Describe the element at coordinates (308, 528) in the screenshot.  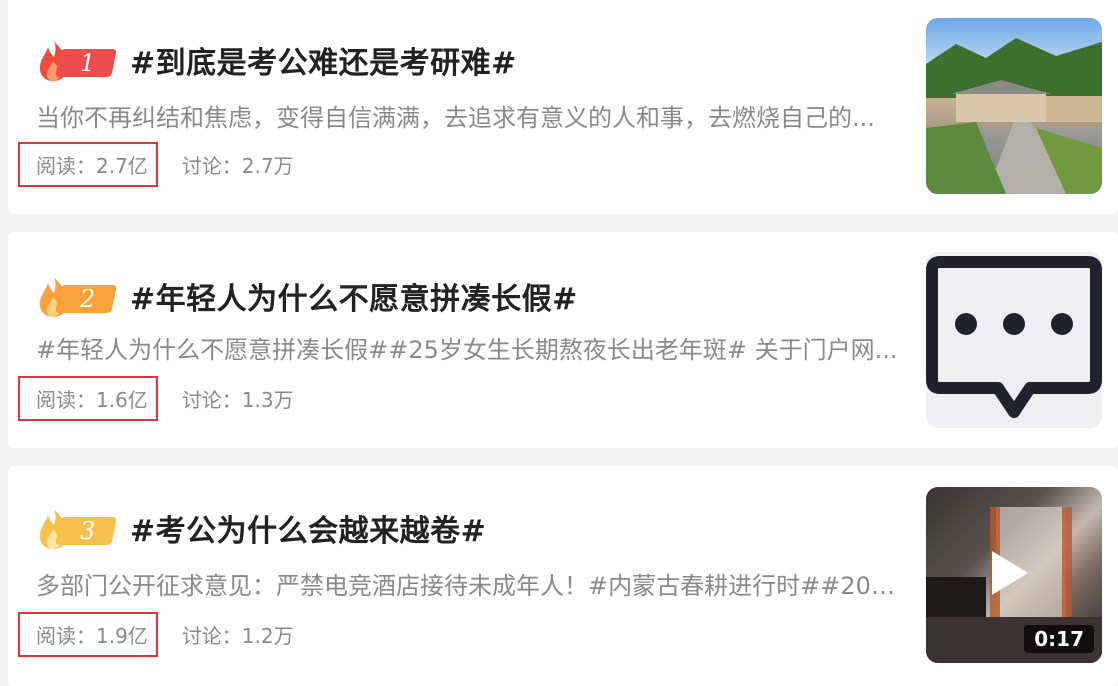
I see `topic-title: #考公为什么会越来越卷#` at that location.